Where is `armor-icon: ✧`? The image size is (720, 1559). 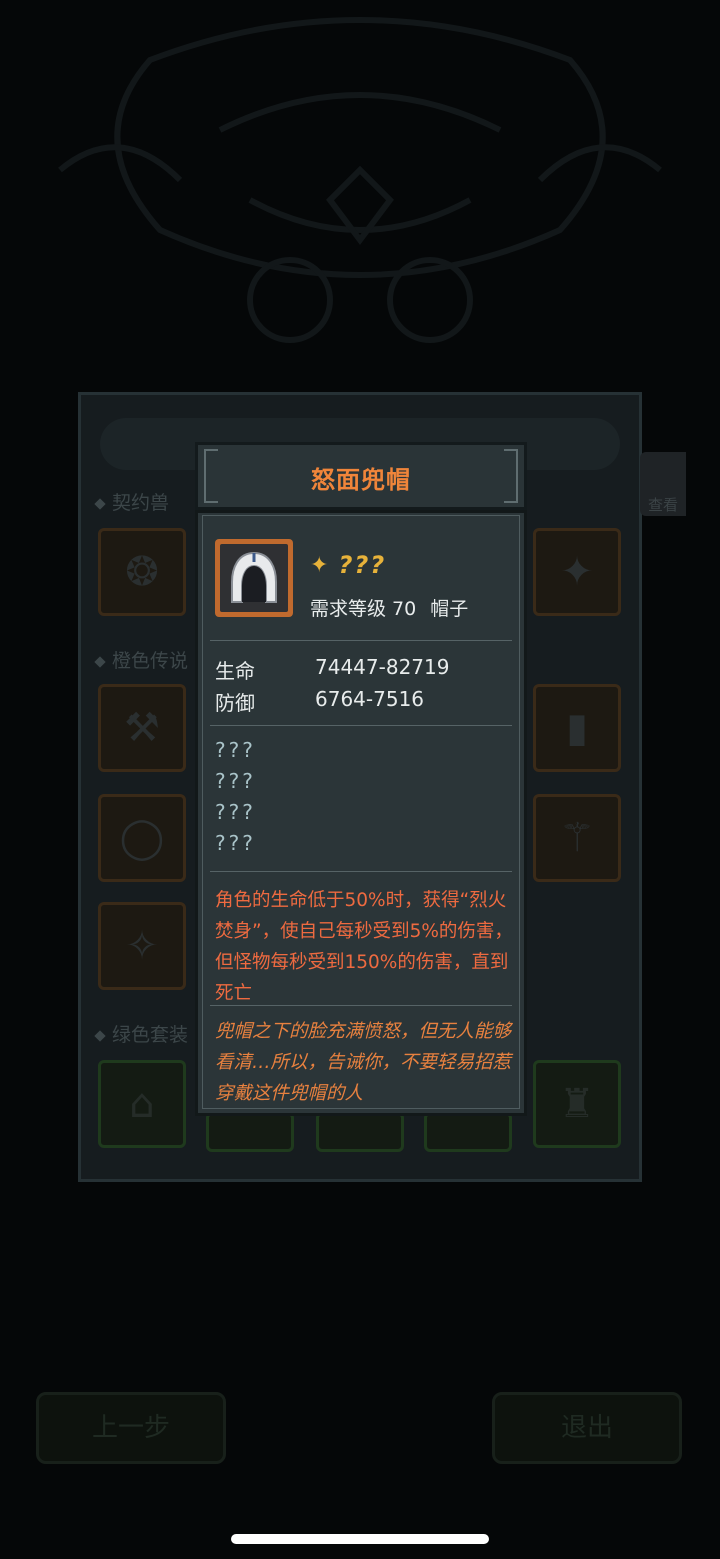 armor-icon: ✧ is located at coordinates (142, 946).